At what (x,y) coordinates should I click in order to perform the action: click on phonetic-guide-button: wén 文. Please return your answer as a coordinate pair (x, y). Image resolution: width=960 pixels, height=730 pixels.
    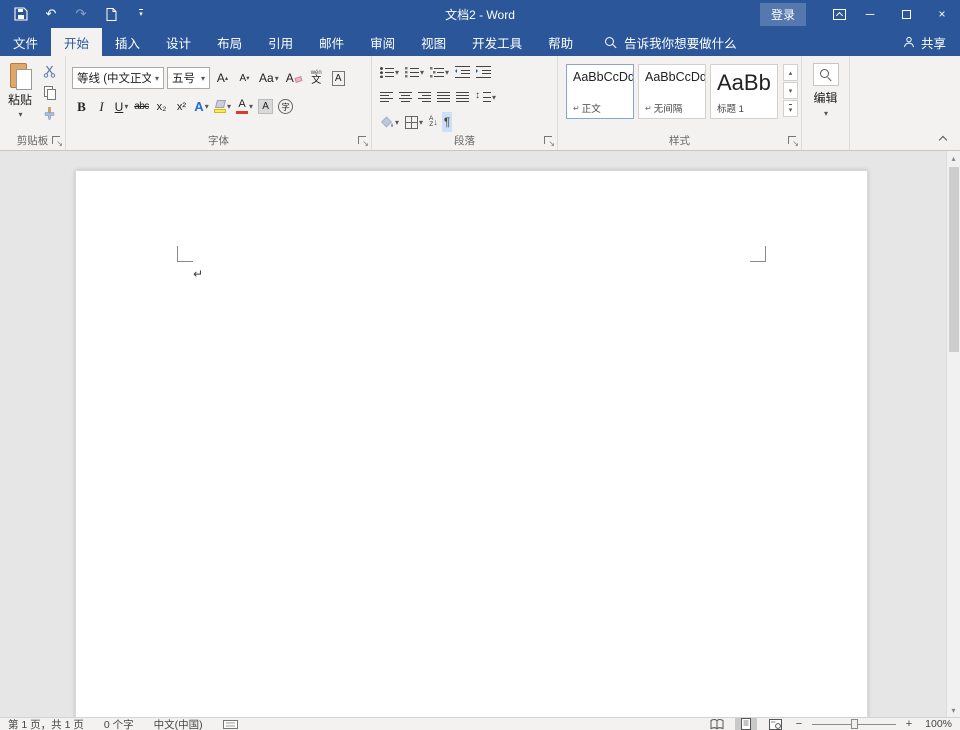
    Looking at the image, I should click on (316, 78).